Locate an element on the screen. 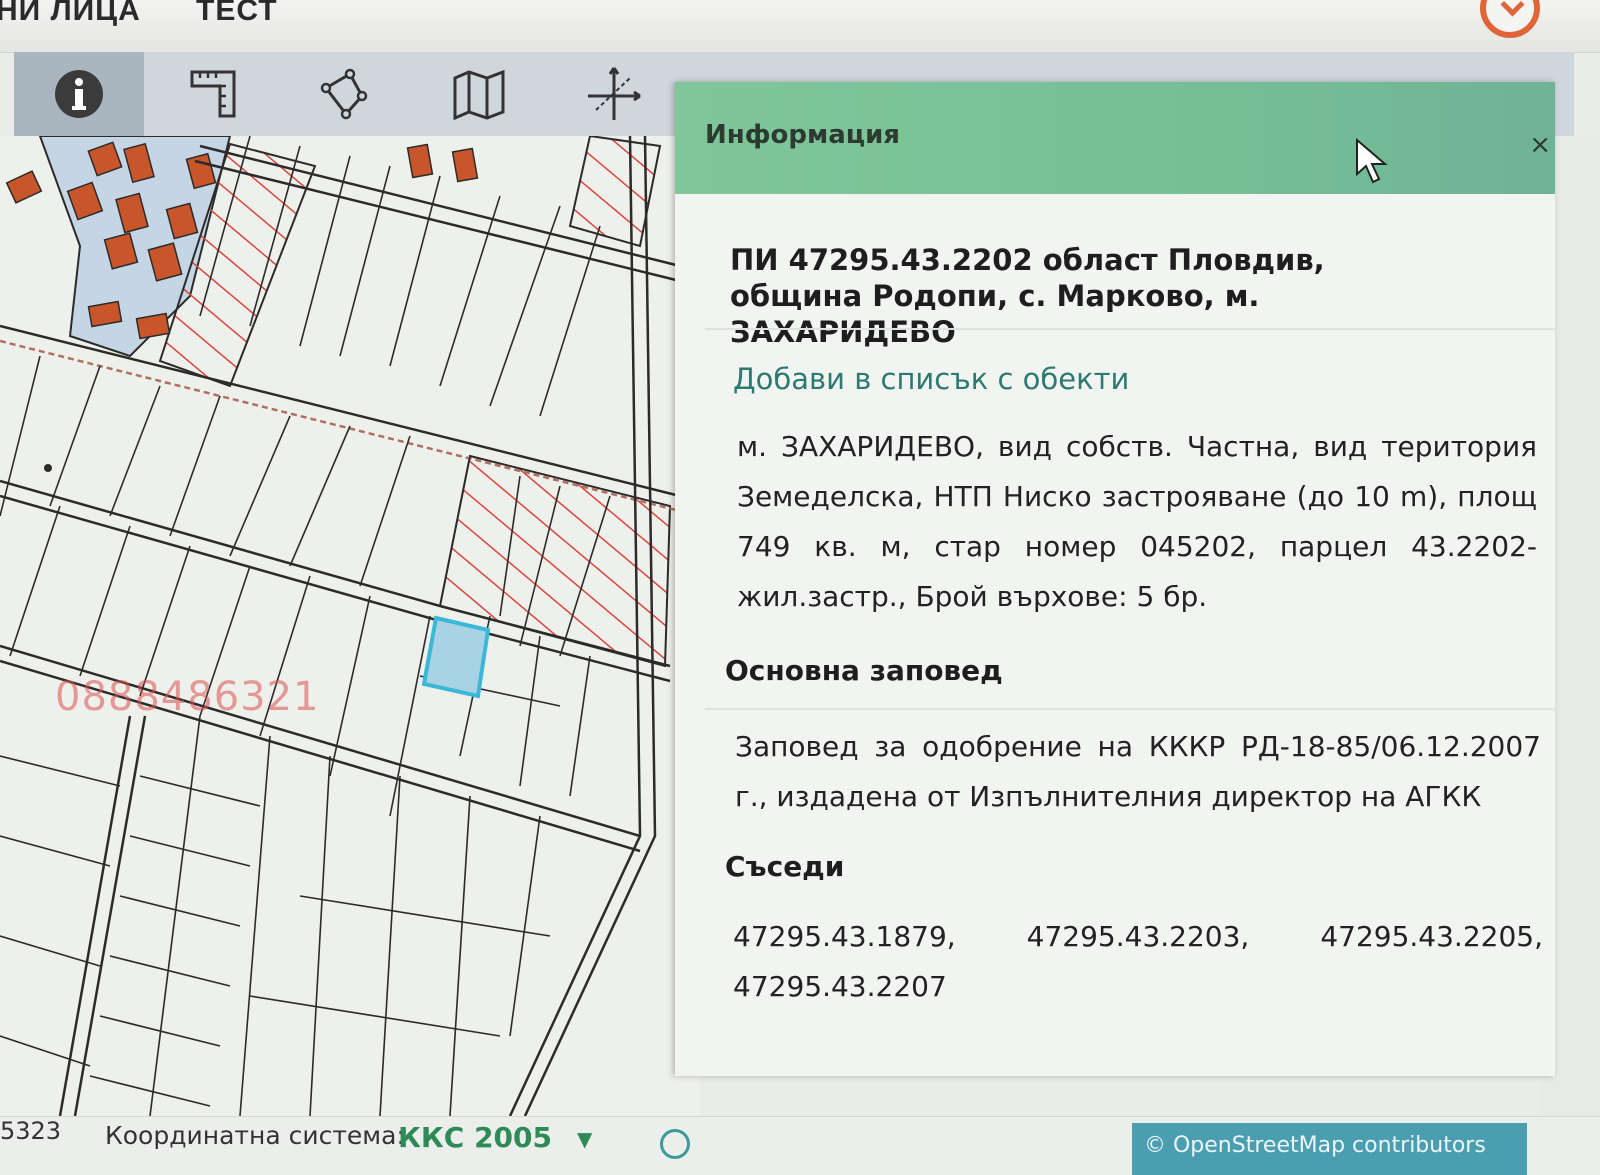 This screenshot has height=1175, width=1600. add-to-objects-link: Добави в списък с обекти is located at coordinates (931, 379).